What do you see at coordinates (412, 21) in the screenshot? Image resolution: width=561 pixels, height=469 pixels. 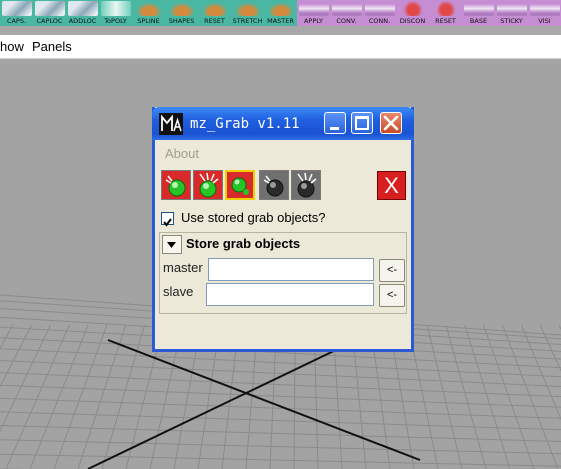 I see `shelf-label: DISCON` at bounding box center [412, 21].